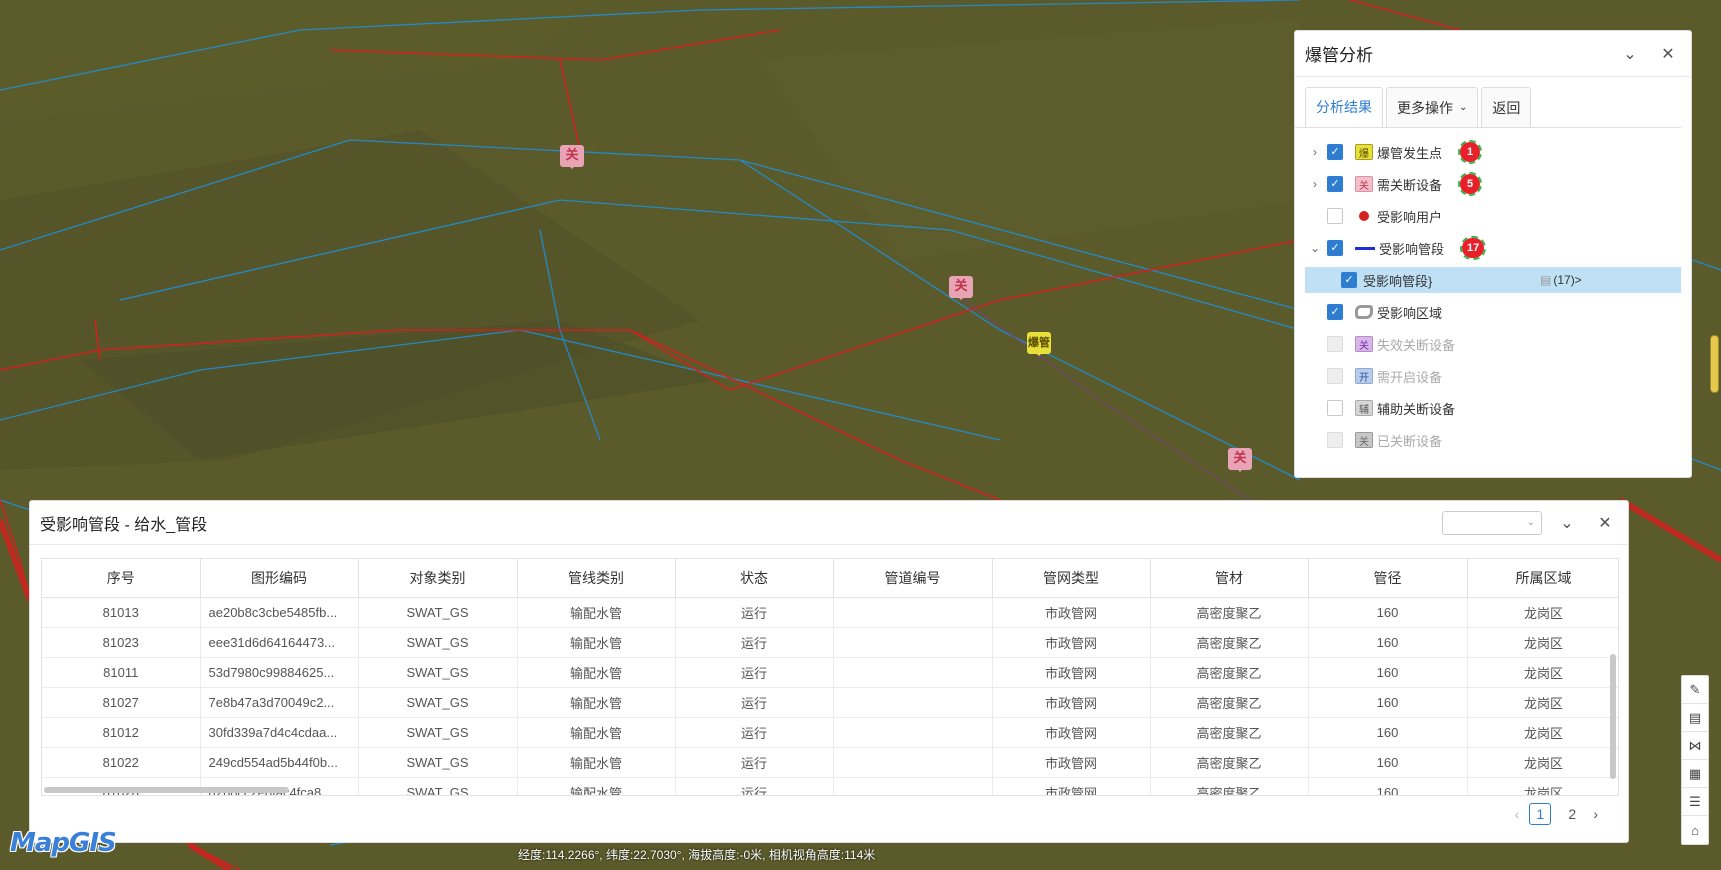 The height and width of the screenshot is (870, 1721). I want to click on burst-icon: 爆, so click(1364, 152).